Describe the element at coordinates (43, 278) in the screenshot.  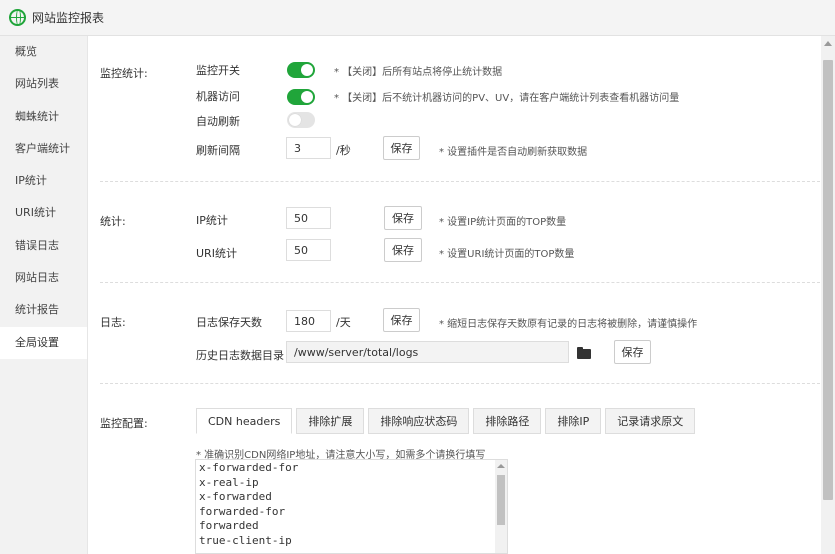
I see `sidebar-item-site-log: 网站日志` at that location.